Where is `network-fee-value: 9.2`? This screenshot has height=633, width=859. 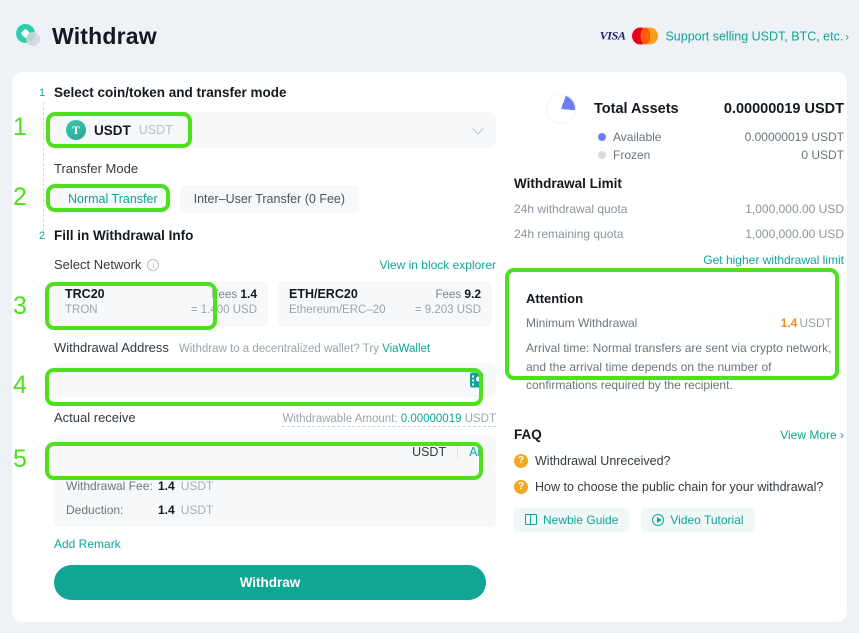 network-fee-value: 9.2 is located at coordinates (472, 294).